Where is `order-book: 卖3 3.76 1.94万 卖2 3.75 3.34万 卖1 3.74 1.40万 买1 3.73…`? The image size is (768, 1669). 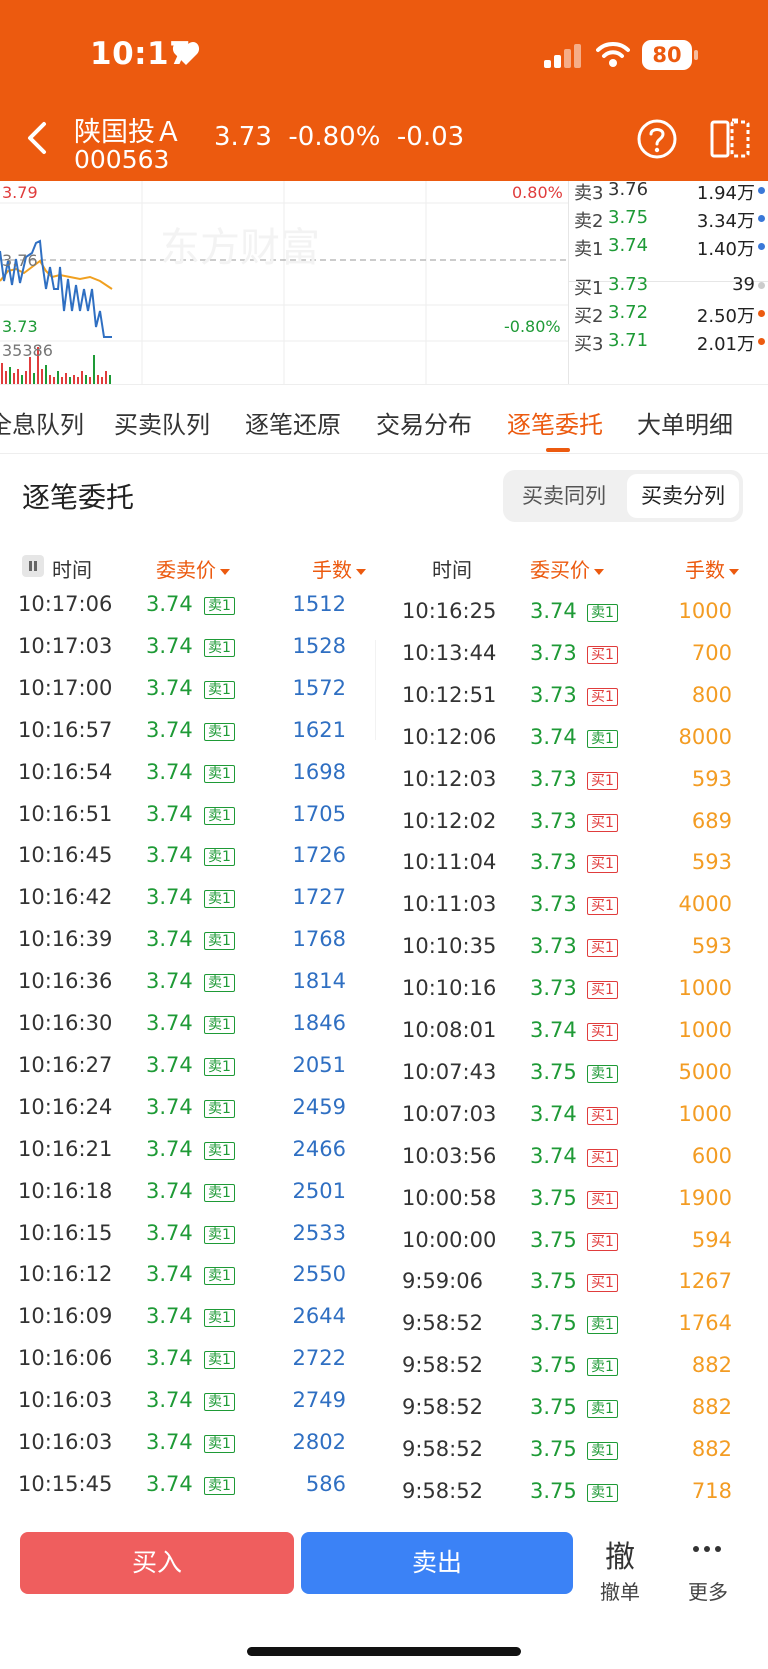 order-book: 卖3 3.76 1.94万 卖2 3.75 3.34万 卖1 3.74 1.40万 买1 3.73… is located at coordinates (668, 281).